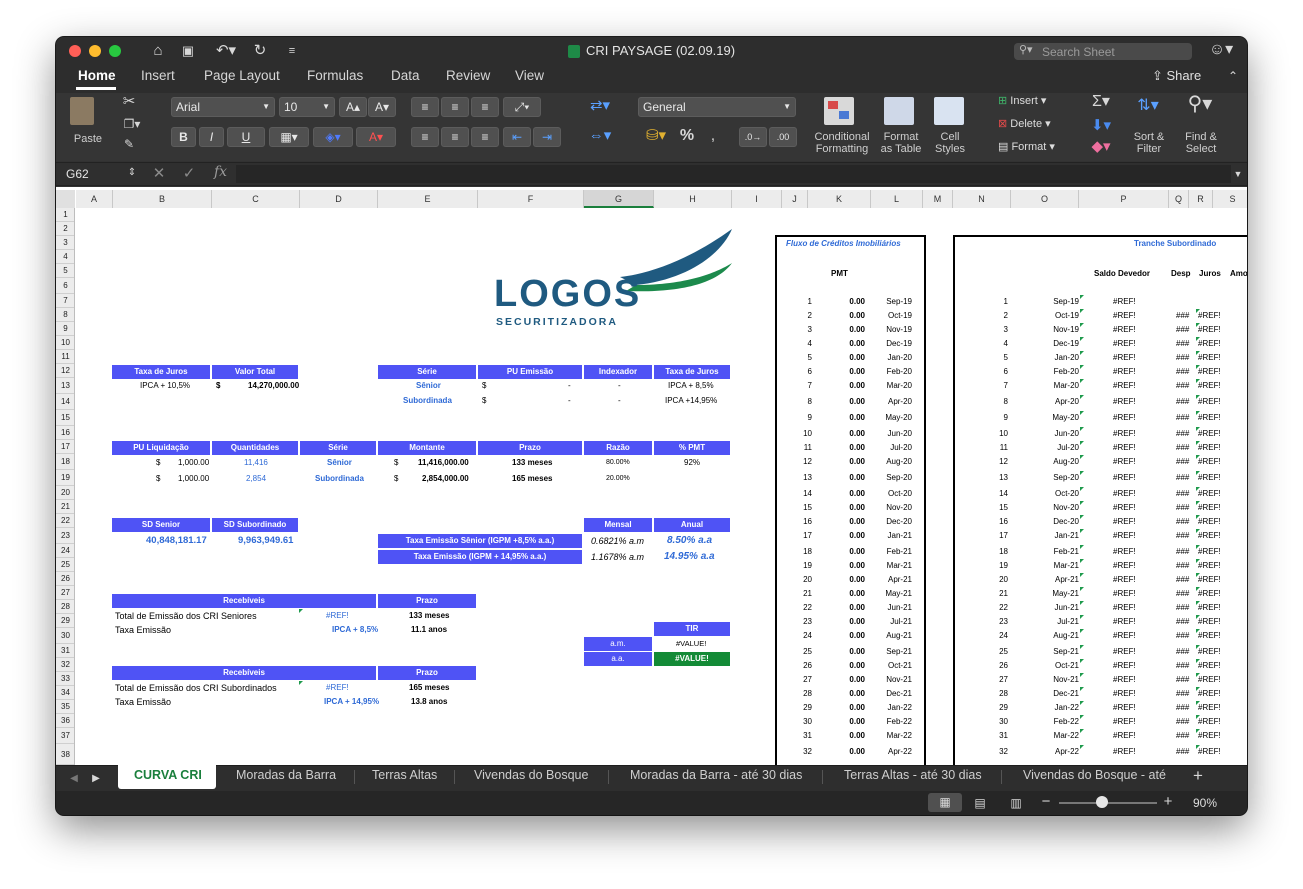 This screenshot has height=889, width=1303. Describe the element at coordinates (1054, 358) in the screenshot. I see `tranche-date: Jan-20` at that location.